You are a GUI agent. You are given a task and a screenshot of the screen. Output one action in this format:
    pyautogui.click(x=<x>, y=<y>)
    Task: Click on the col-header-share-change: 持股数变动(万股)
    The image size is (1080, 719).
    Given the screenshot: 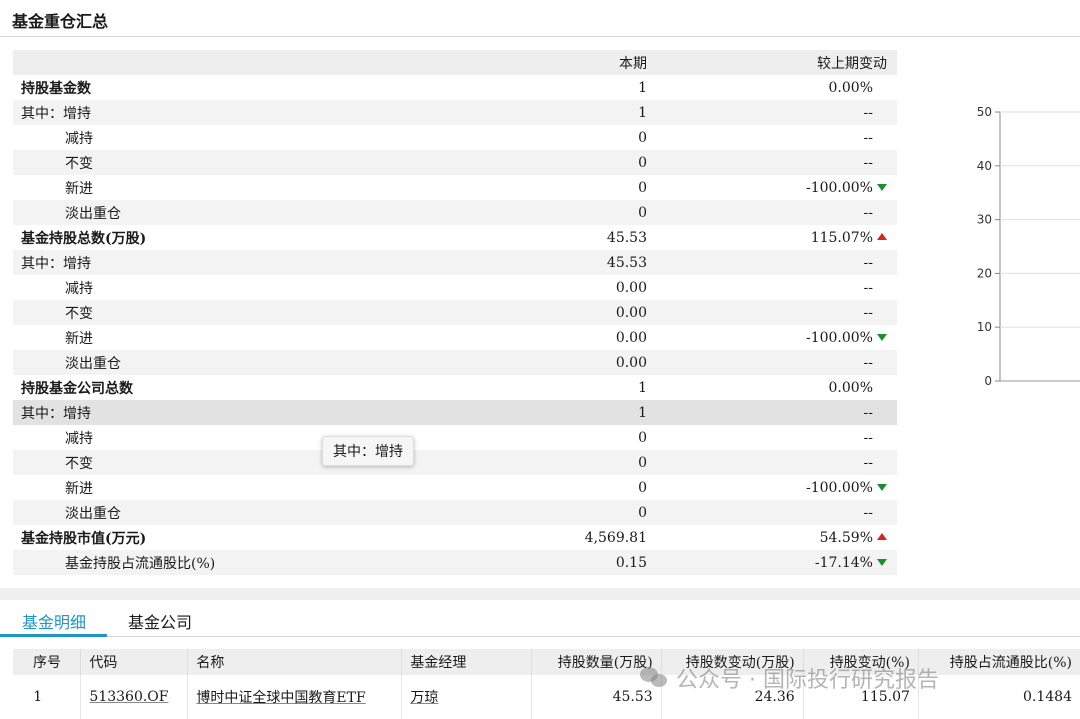 What is the action you would take?
    pyautogui.click(x=732, y=662)
    